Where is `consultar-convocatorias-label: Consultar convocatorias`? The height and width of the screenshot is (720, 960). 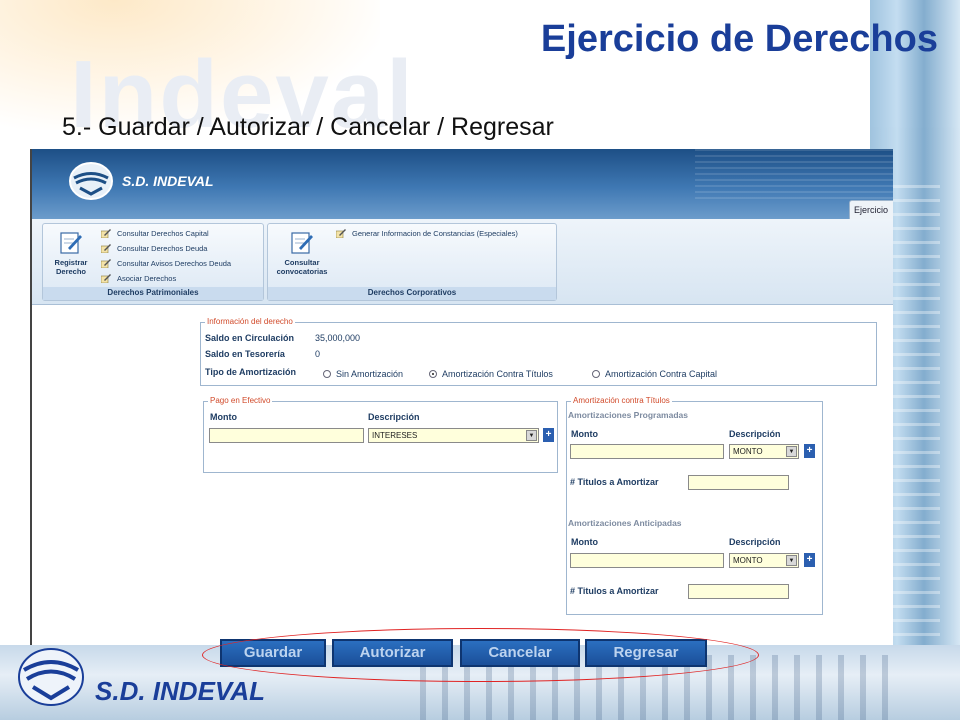 consultar-convocatorias-label: Consultar convocatorias is located at coordinates (302, 267).